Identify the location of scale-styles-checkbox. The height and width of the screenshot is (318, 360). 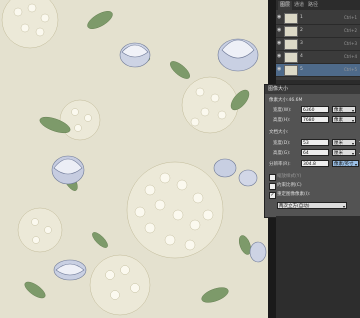
(272, 177).